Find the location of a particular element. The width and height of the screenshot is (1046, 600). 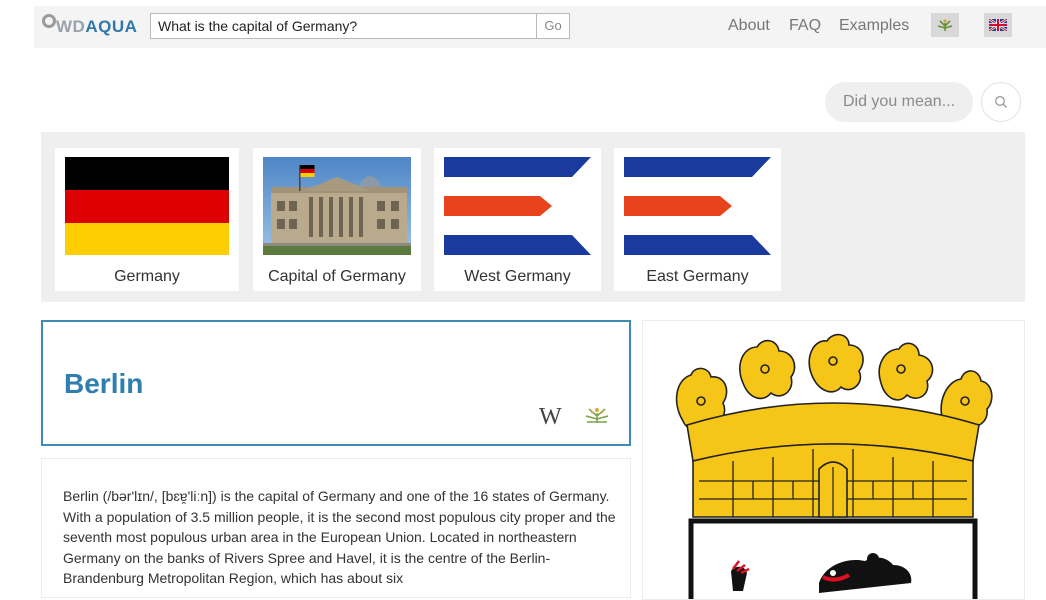

entity-card-germany: Germany is located at coordinates (147, 219).